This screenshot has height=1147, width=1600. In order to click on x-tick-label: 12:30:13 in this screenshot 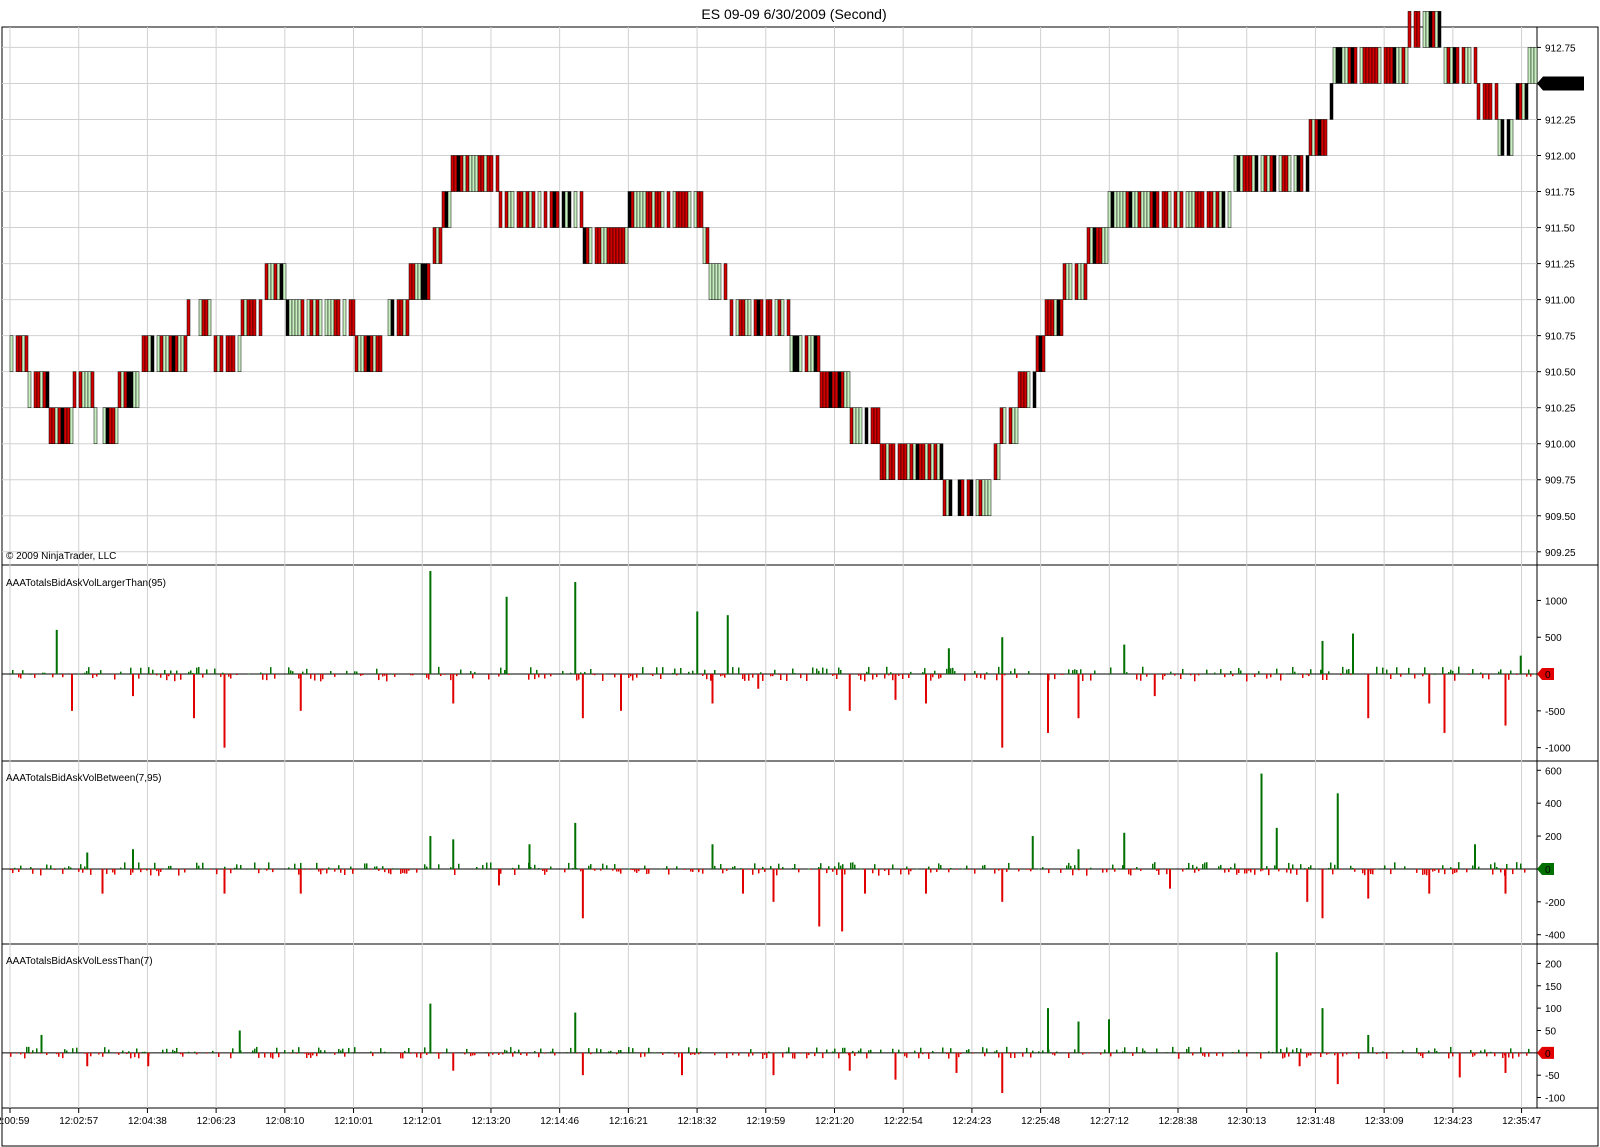, I will do `click(1246, 1121)`.